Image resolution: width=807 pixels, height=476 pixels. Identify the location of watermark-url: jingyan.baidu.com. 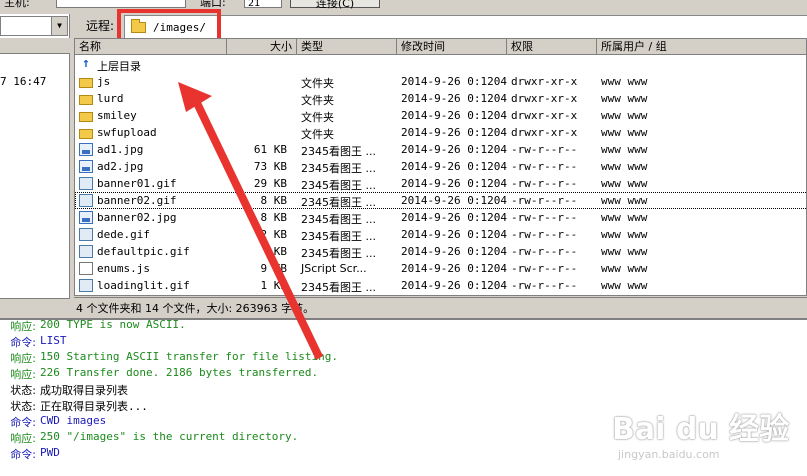
(669, 454).